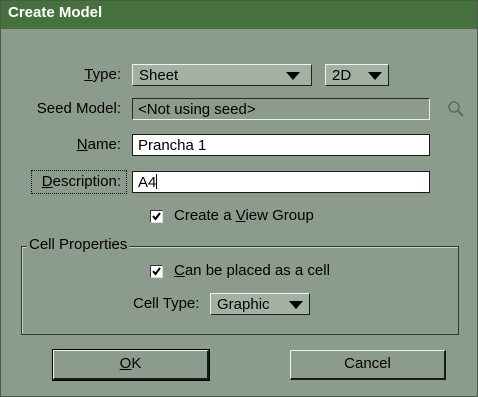  What do you see at coordinates (166, 303) in the screenshot?
I see `cell-type-label: Cell Type:` at bounding box center [166, 303].